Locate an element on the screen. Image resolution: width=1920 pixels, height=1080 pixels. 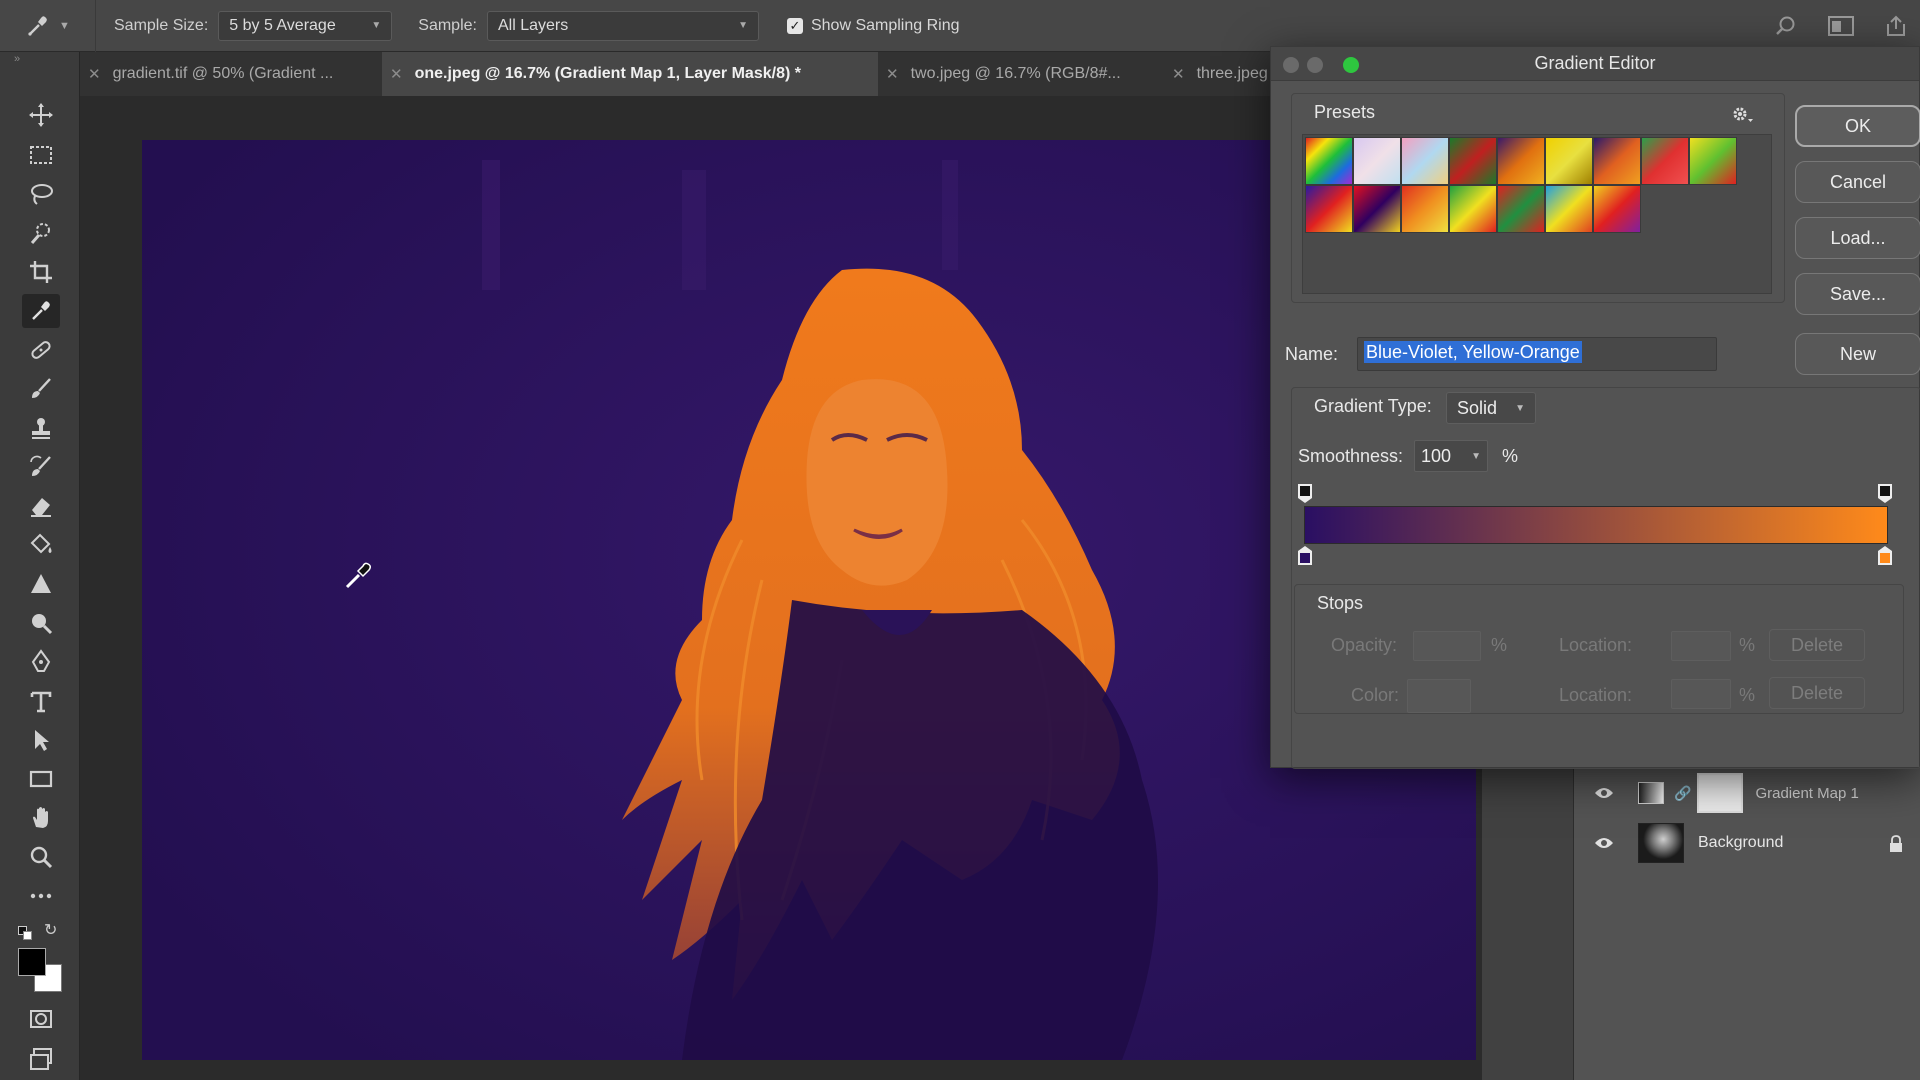
layer-gradient-map: 🔗 Gradient Map 1 is located at coordinates (1747, 793).